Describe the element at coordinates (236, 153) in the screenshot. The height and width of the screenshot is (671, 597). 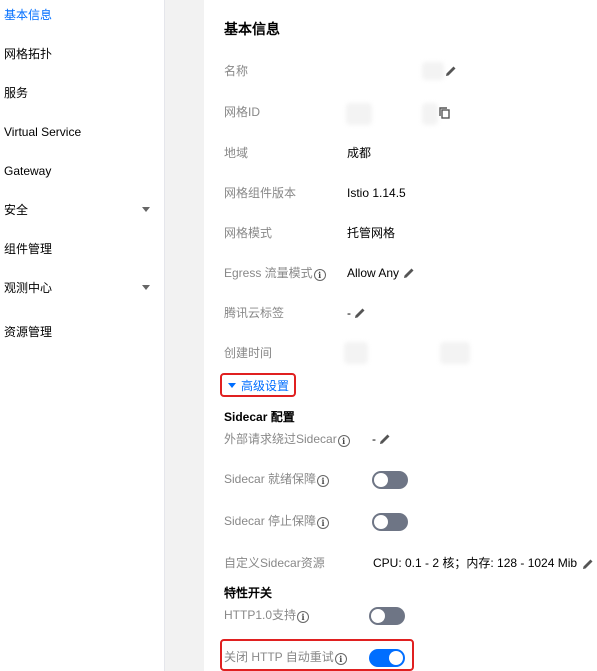
I see `region-label: 地域` at that location.